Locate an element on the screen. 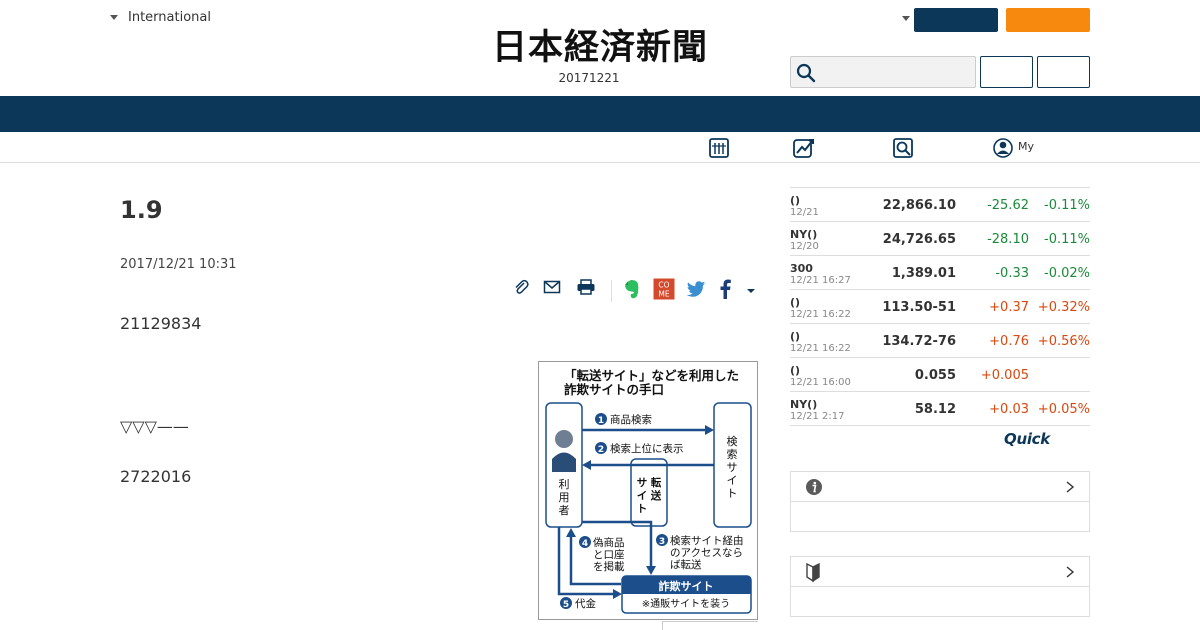 This screenshot has width=1200, height=630. user-char-1: 利 is located at coordinates (564, 484).